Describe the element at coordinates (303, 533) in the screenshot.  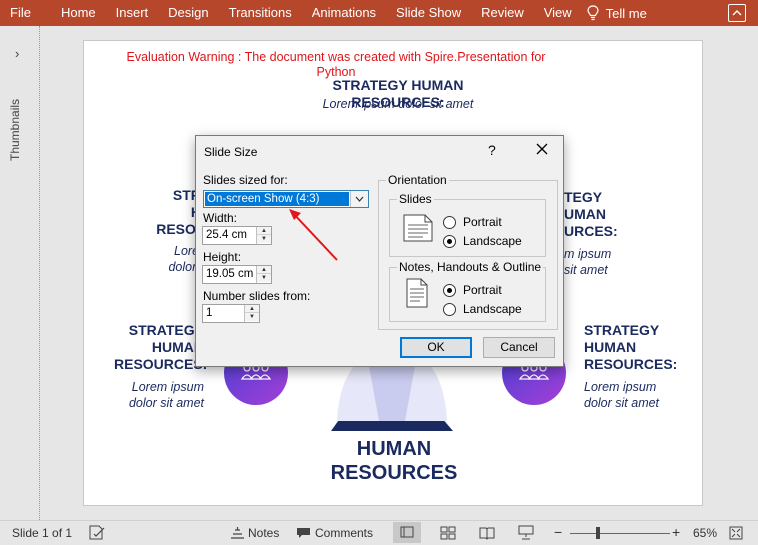
I see `comments-icon` at that location.